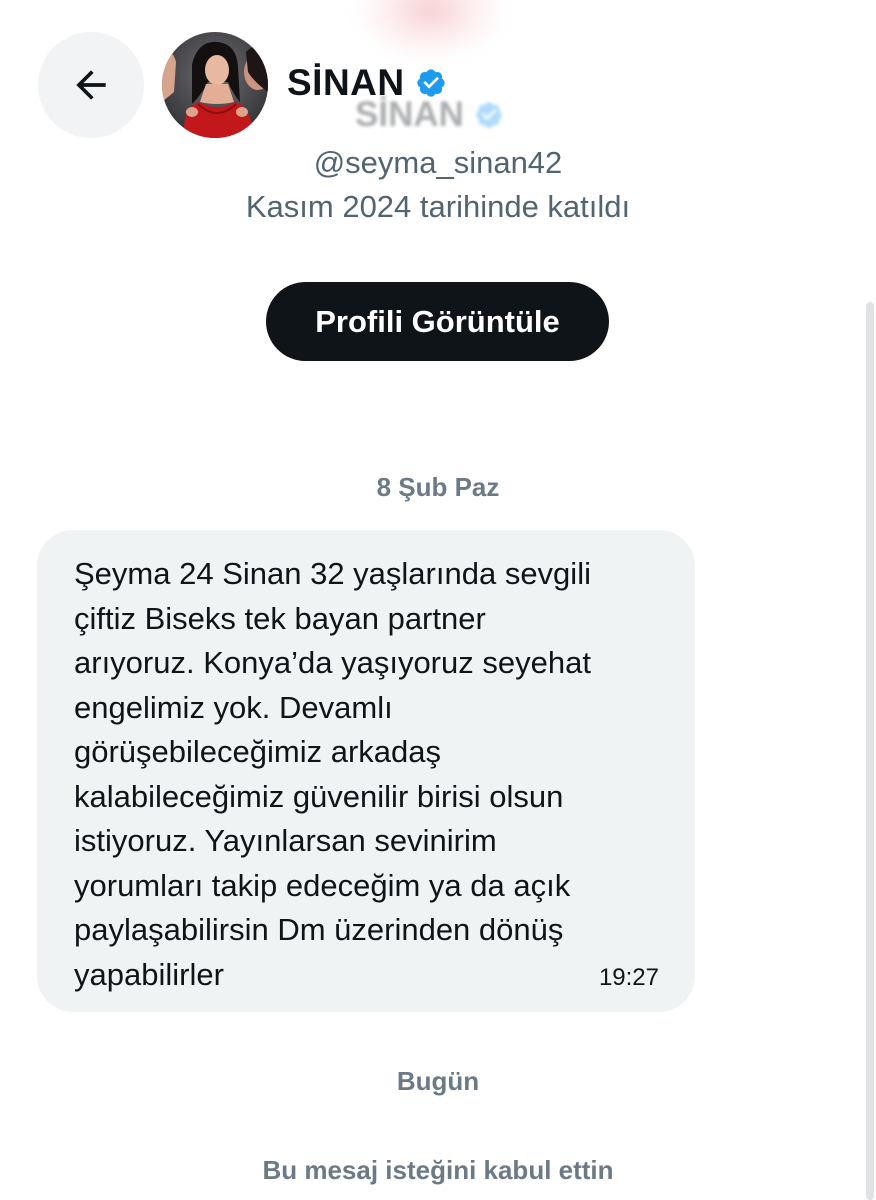  What do you see at coordinates (437, 321) in the screenshot?
I see `view-profile-button: Profili Görüntüle` at bounding box center [437, 321].